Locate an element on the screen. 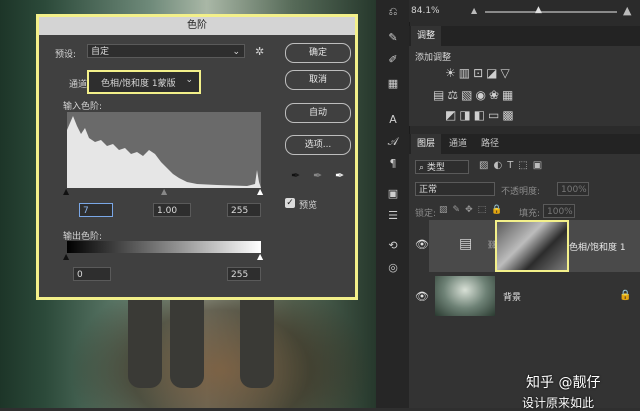 This screenshot has width=640, height=411. tab-layers: 图层 is located at coordinates (426, 144).